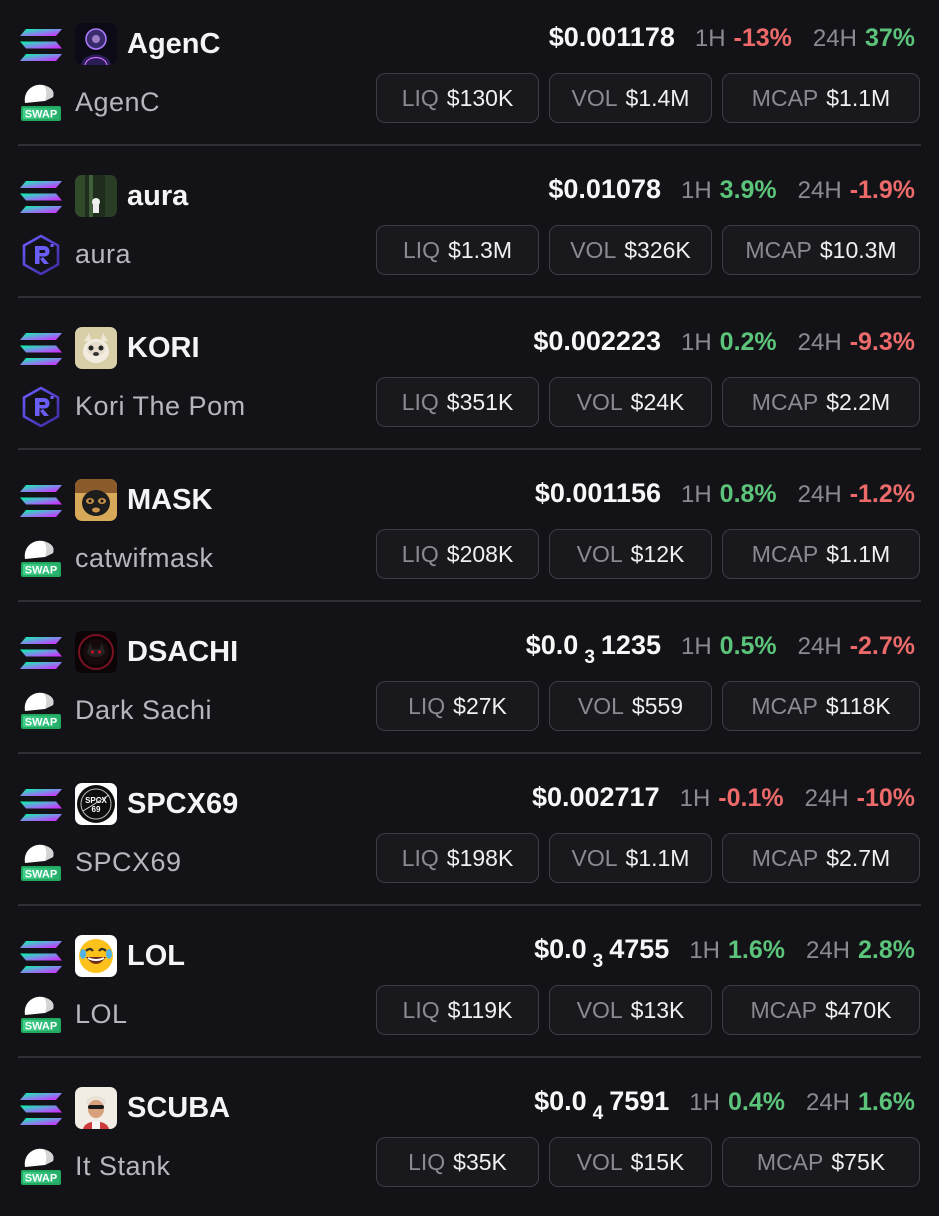  I want to click on price-main: $0.0, so click(552, 645).